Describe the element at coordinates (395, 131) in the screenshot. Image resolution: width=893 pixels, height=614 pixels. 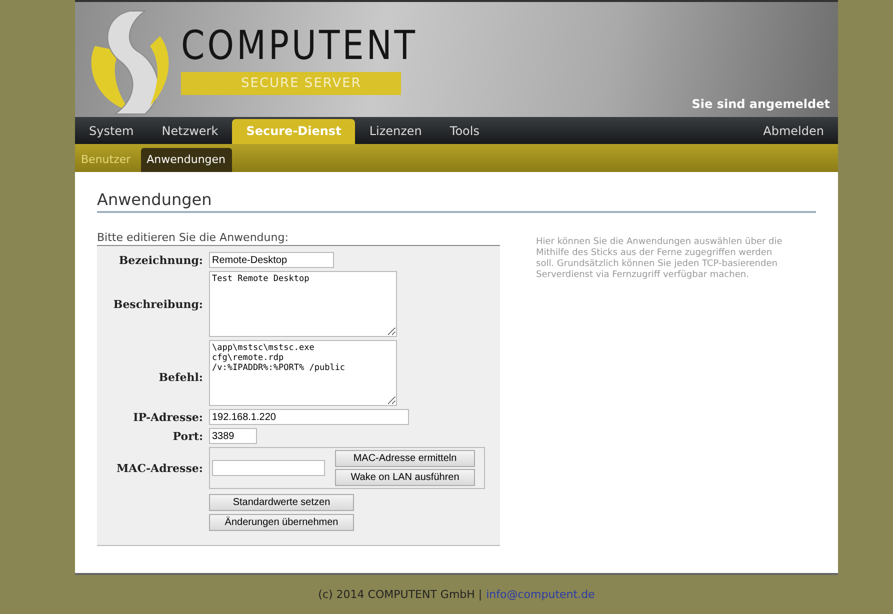
I see `nav-tab: Lizenzen` at that location.